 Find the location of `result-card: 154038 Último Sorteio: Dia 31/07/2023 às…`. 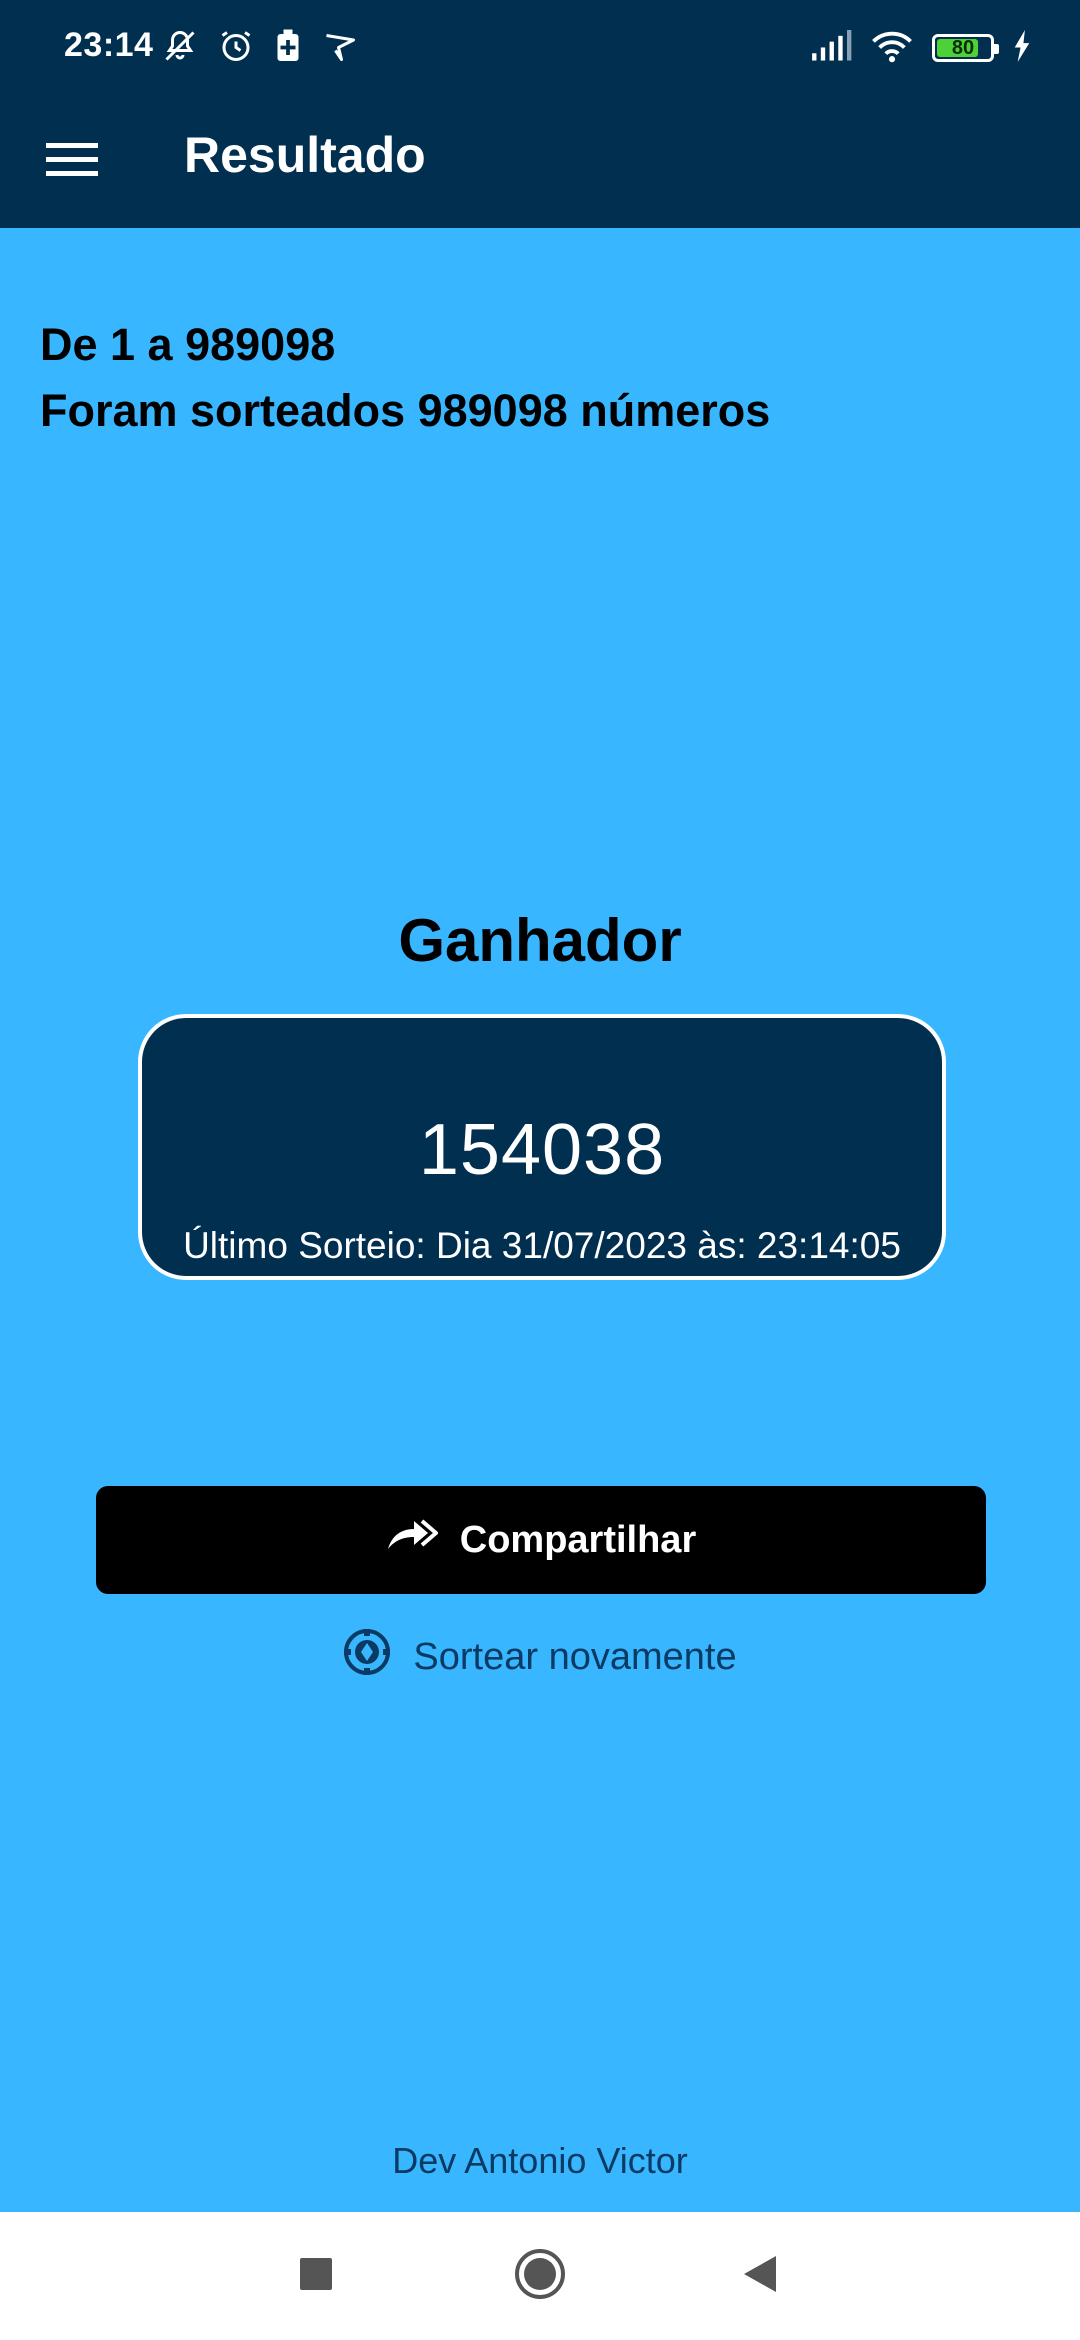

result-card: 154038 Último Sorteio: Dia 31/07/2023 às… is located at coordinates (542, 1147).